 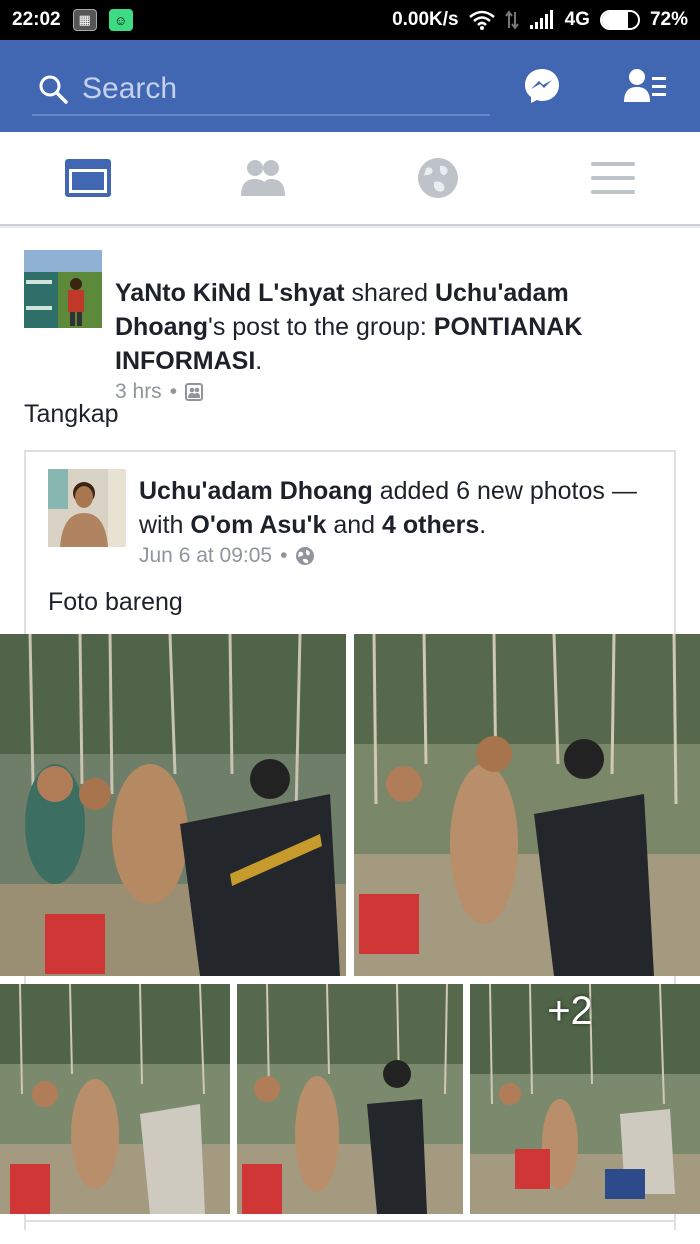 I want to click on photo-5-more: +2, so click(x=585, y=1099).